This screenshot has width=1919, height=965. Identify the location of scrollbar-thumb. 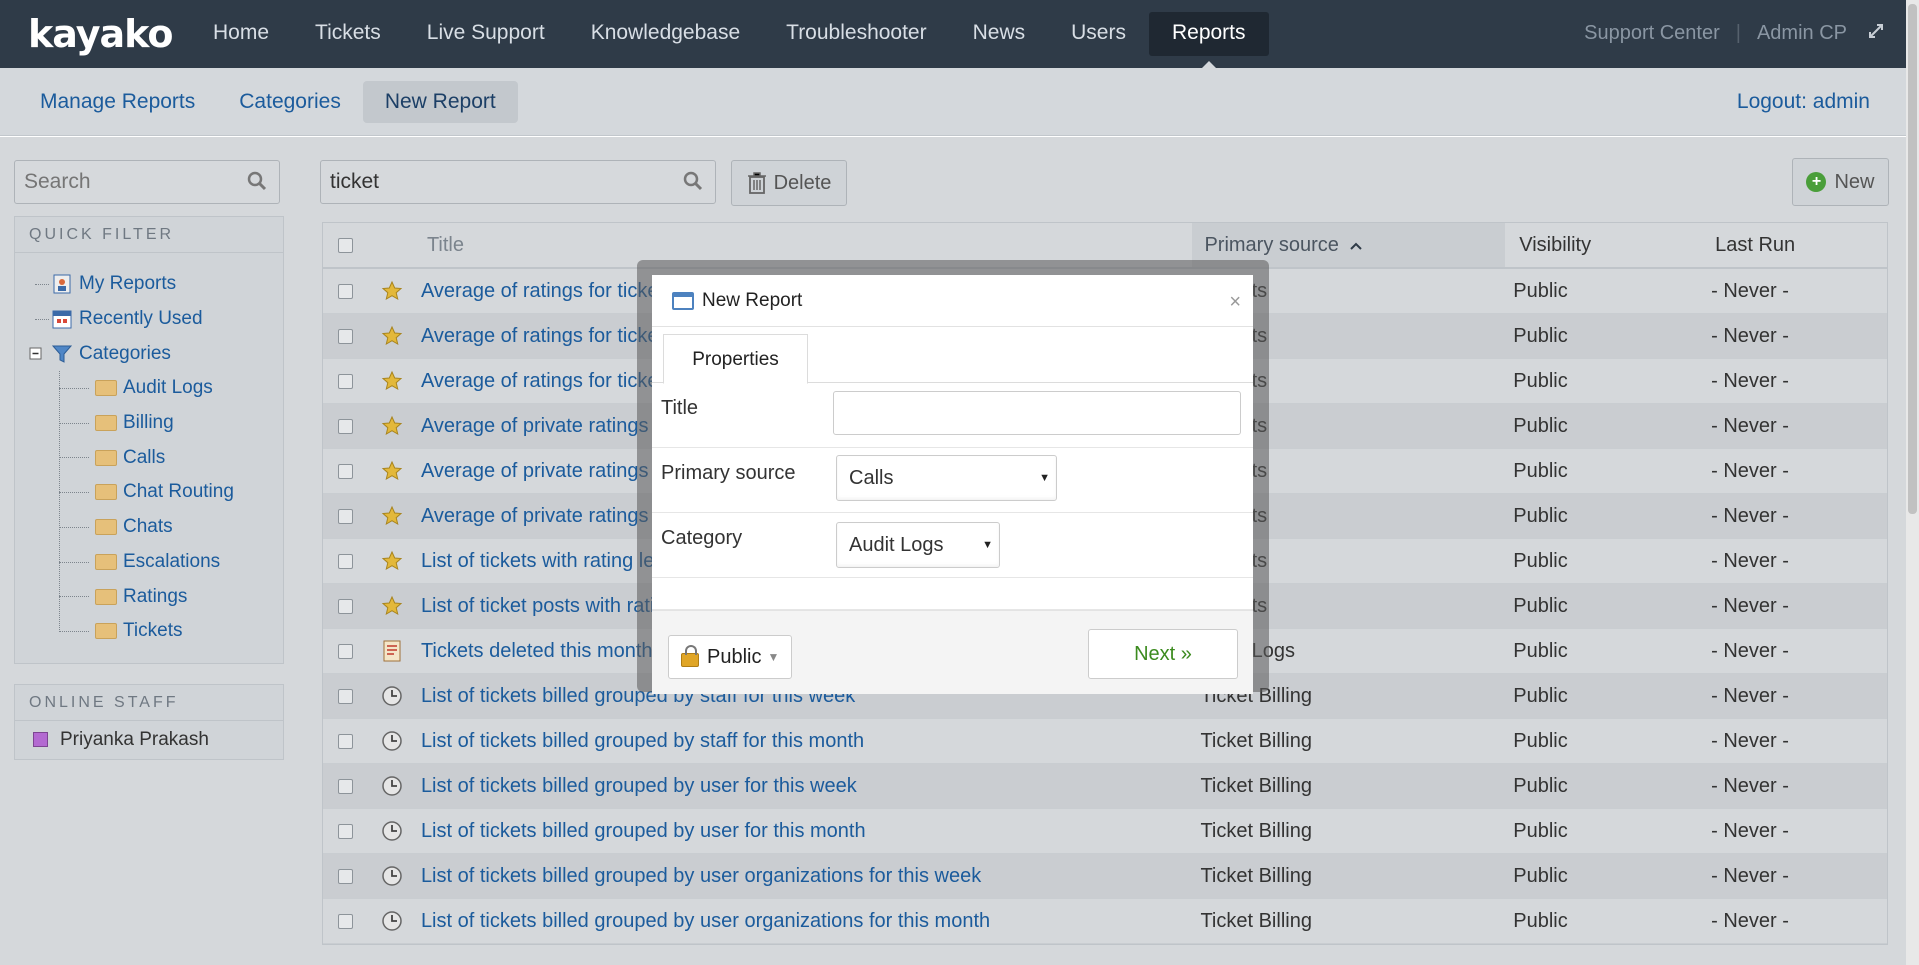
(1912, 259).